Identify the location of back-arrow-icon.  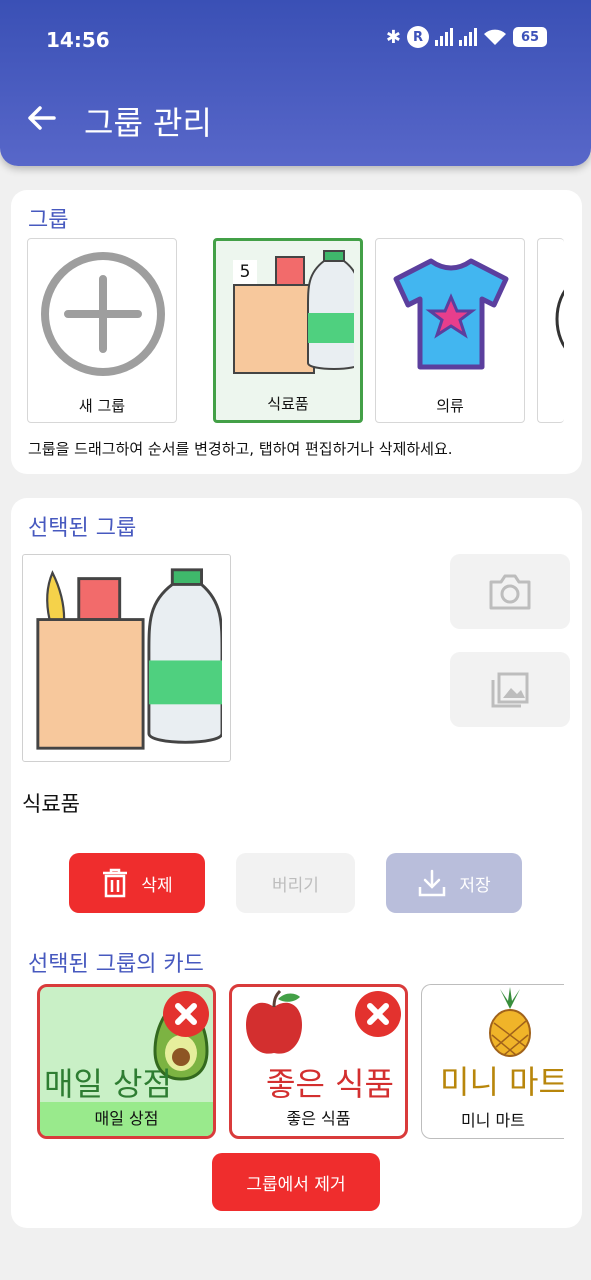
(42, 118).